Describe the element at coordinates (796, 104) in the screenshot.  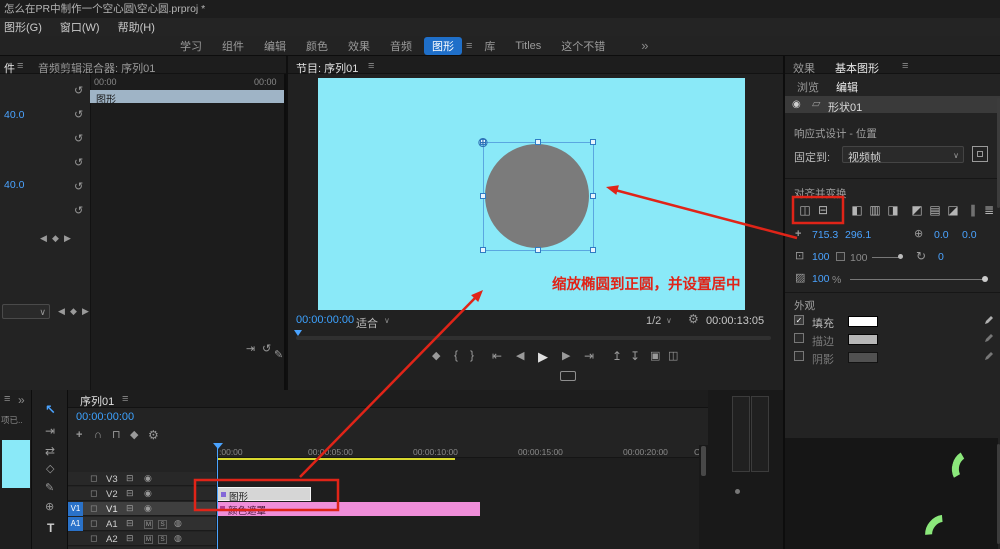
I see `layer-visibility-eye-icon: ◉` at that location.